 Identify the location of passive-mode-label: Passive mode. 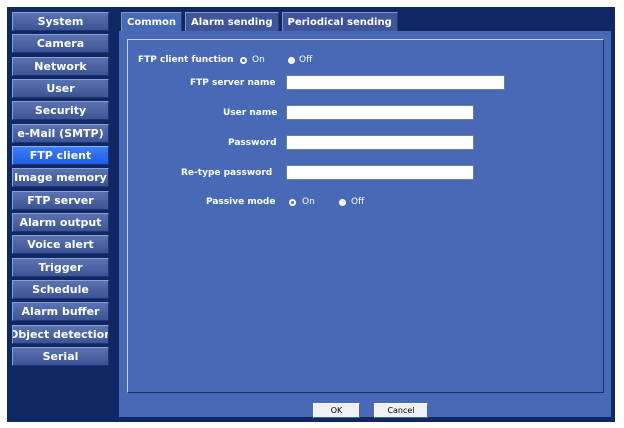
(241, 202).